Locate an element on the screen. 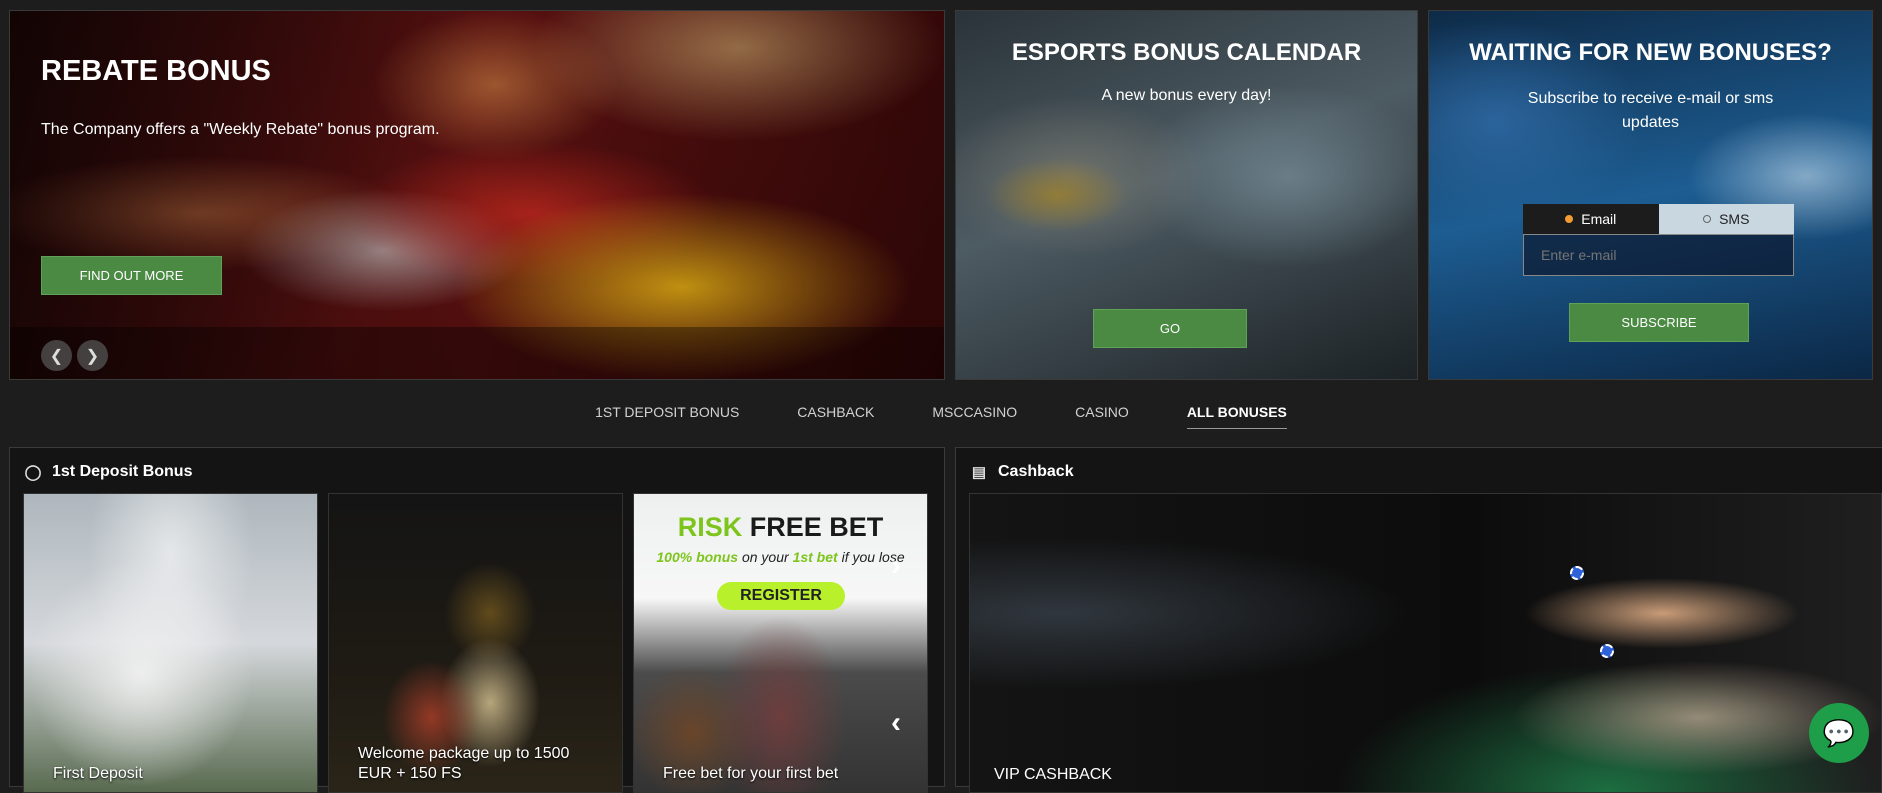 This screenshot has height=793, width=1882. section-title: 1st Deposit Bonus is located at coordinates (122, 471).